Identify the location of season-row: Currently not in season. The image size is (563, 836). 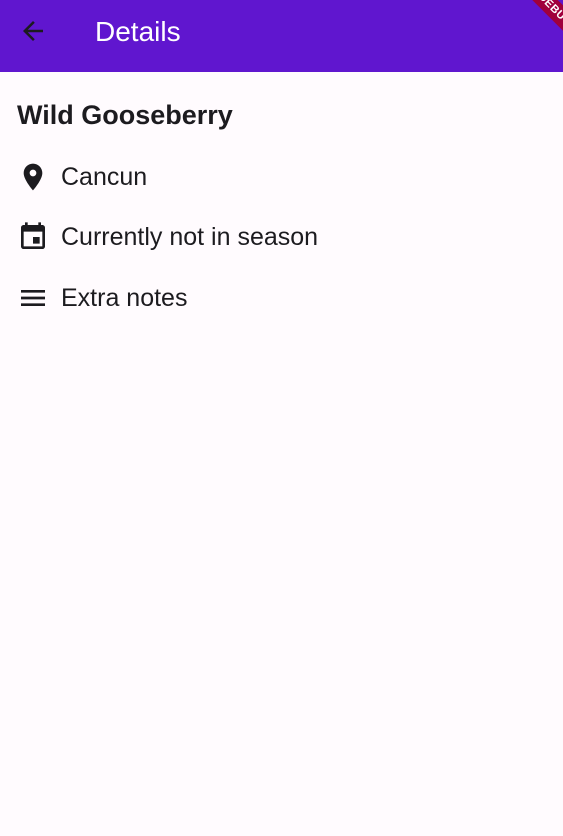
(167, 237).